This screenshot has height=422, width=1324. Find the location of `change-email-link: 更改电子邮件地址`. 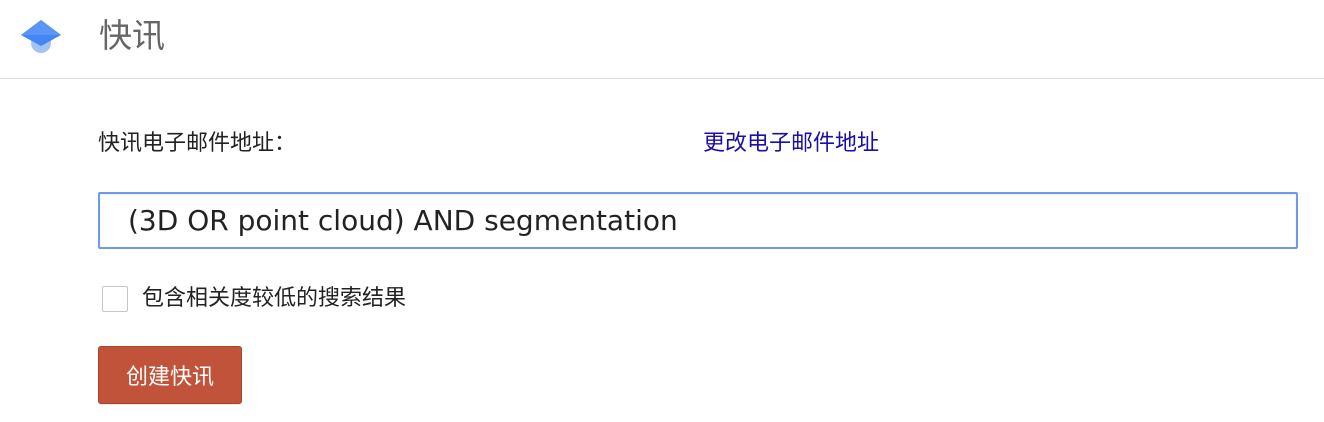

change-email-link: 更改电子邮件地址 is located at coordinates (791, 144).